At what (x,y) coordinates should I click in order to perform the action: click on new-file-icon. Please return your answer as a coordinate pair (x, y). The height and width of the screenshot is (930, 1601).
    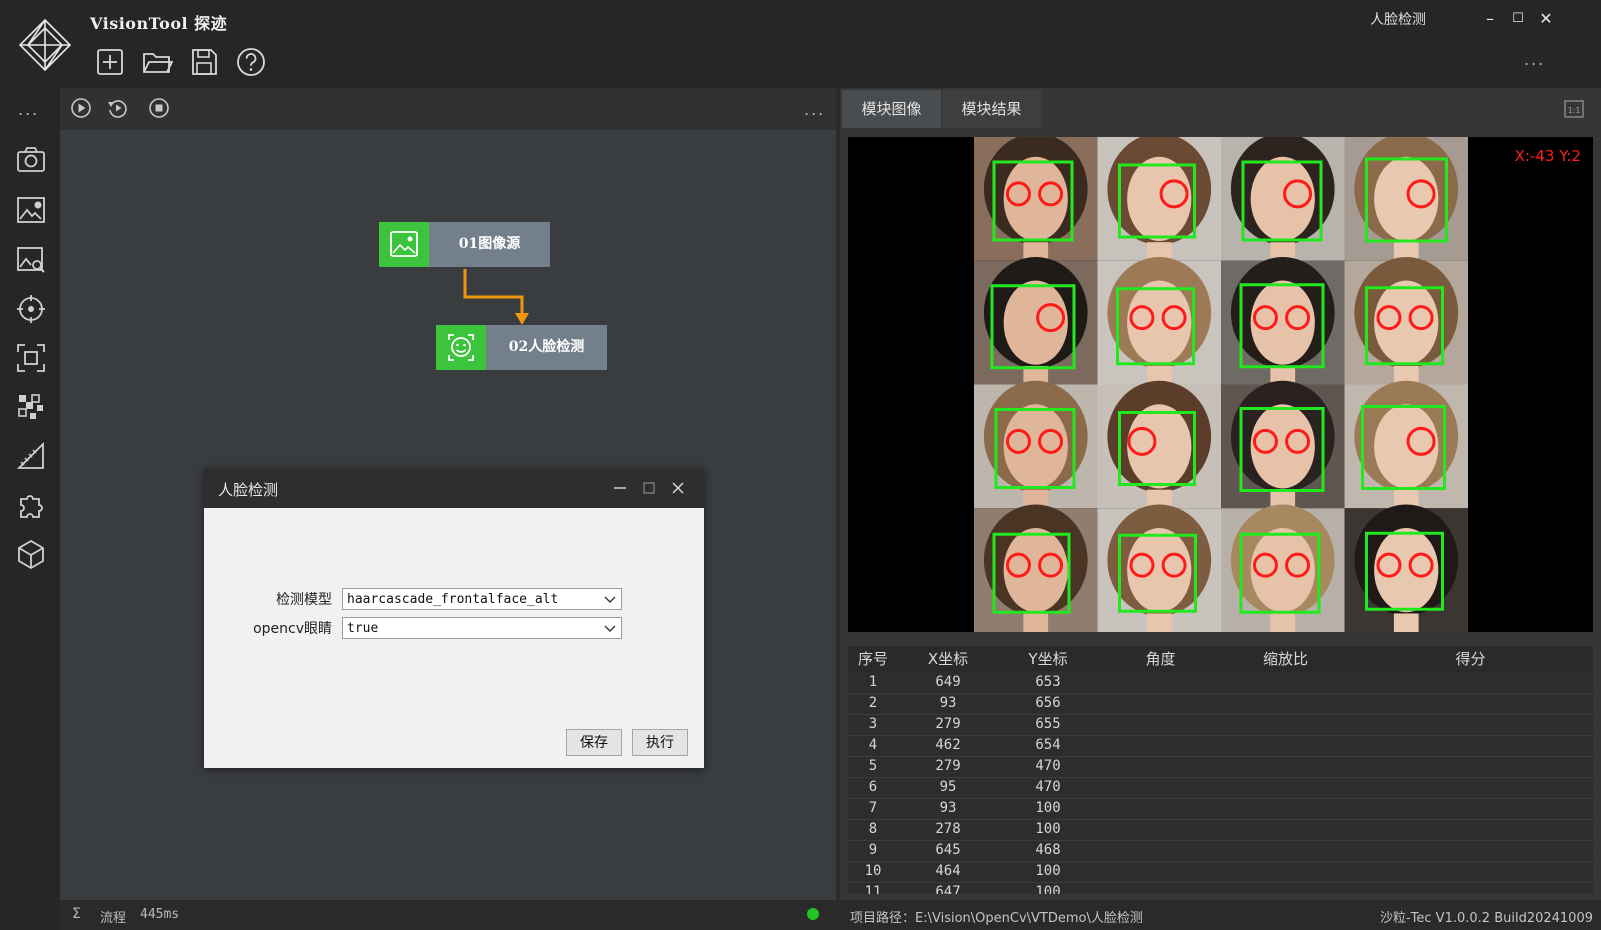
    Looking at the image, I should click on (110, 62).